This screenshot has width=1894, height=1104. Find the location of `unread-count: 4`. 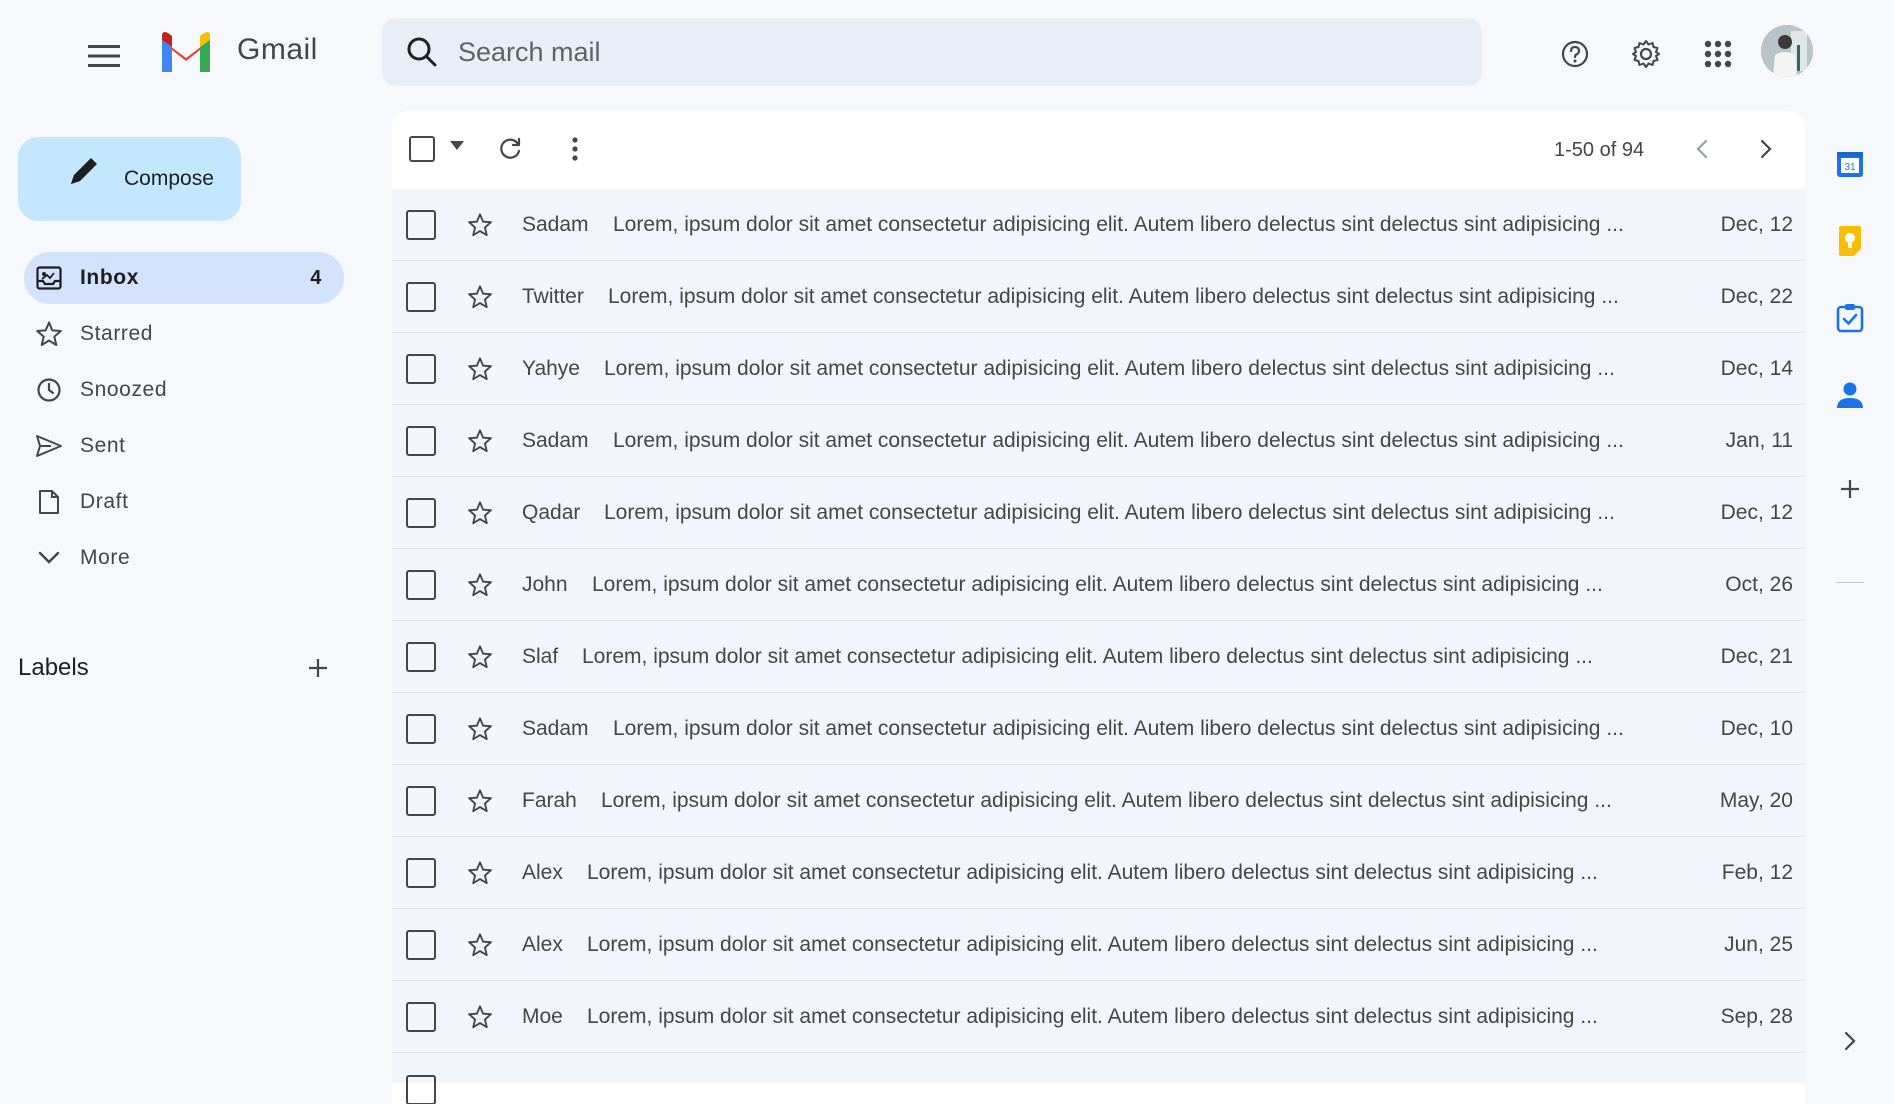

unread-count: 4 is located at coordinates (316, 277).